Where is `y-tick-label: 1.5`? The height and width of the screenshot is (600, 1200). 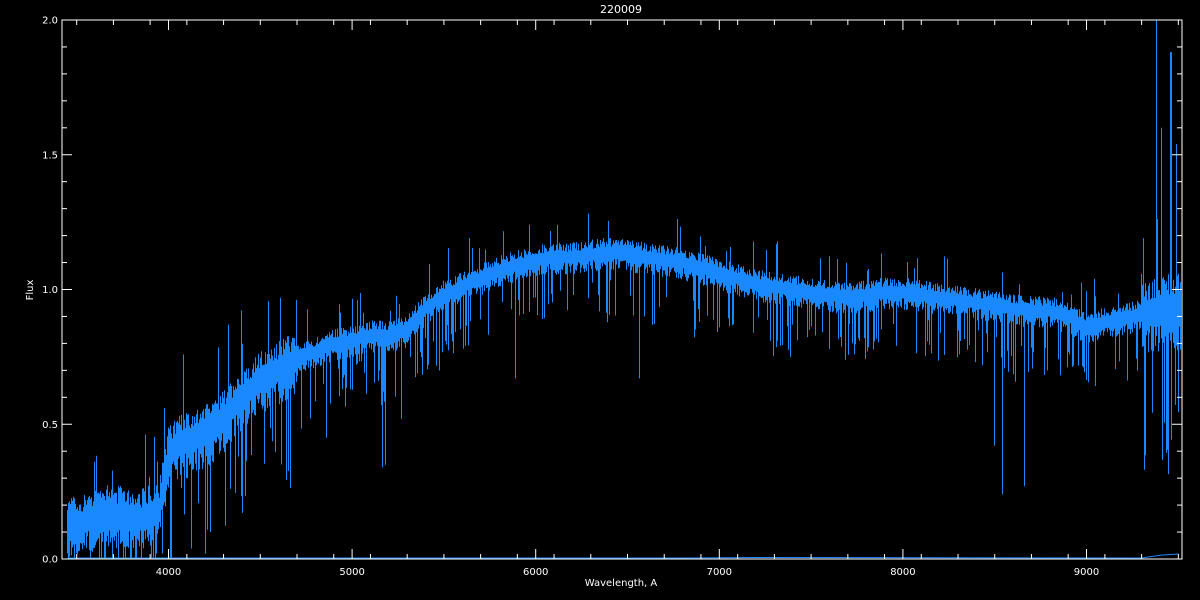 y-tick-label: 1.5 is located at coordinates (50, 155).